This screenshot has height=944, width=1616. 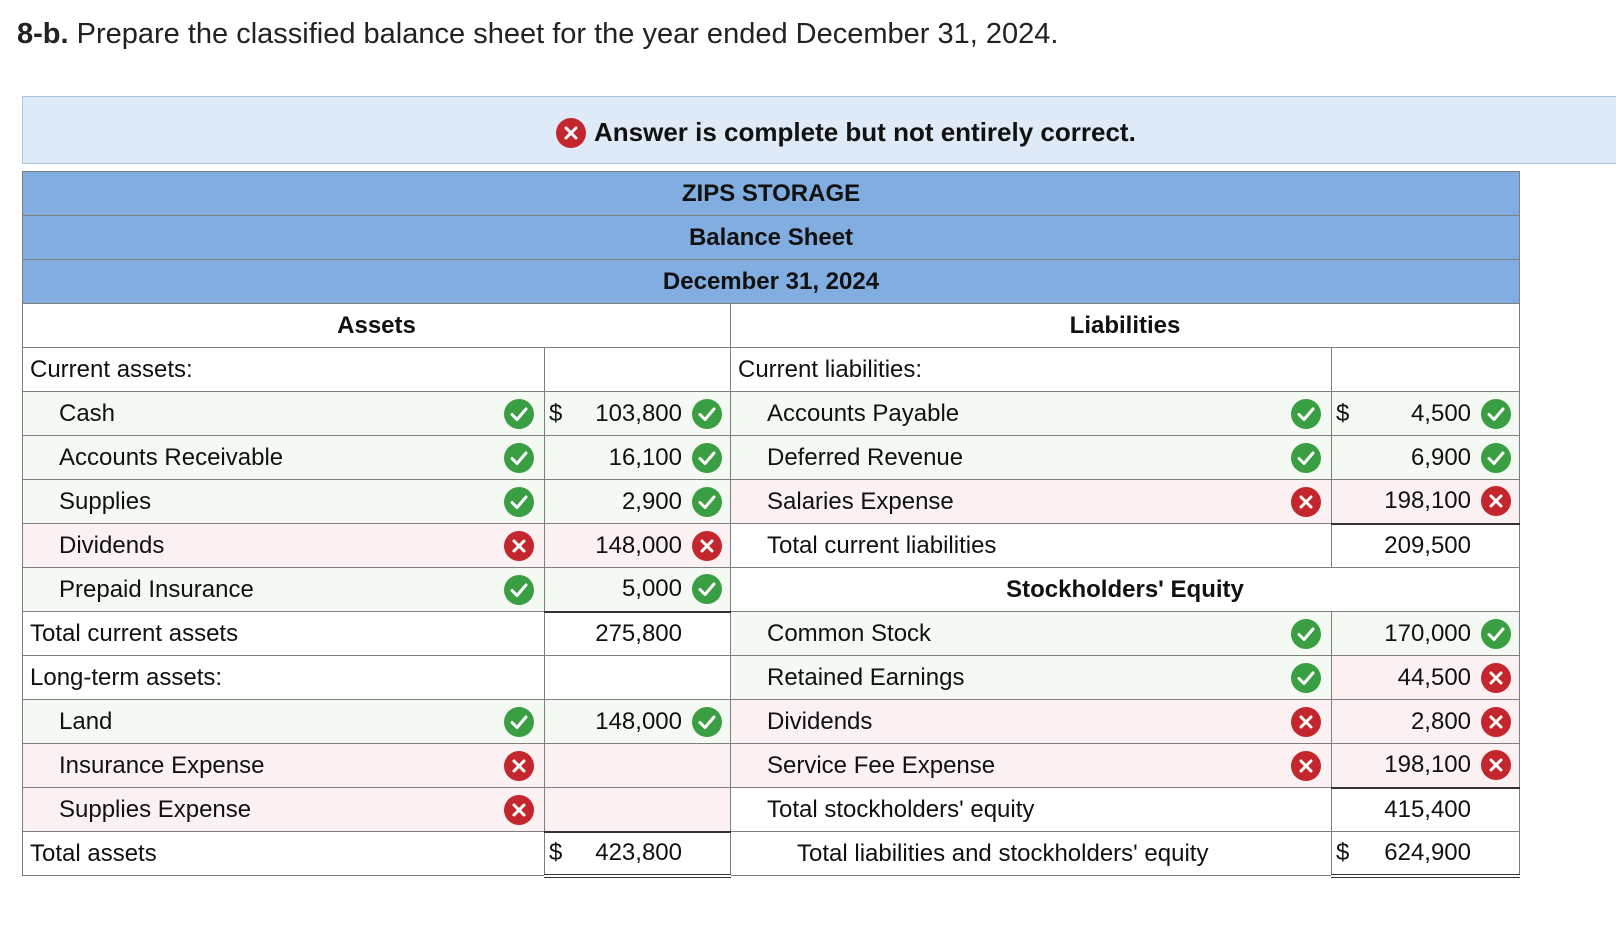 I want to click on equity-amount: 198,100, so click(x=1428, y=765).